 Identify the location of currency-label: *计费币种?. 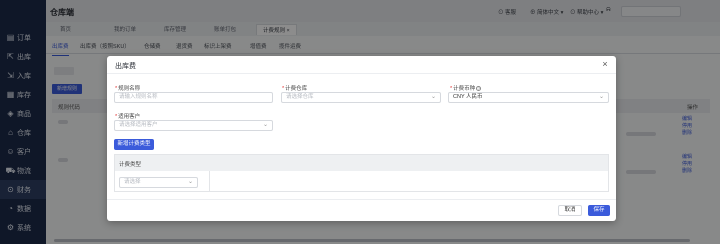
(466, 89).